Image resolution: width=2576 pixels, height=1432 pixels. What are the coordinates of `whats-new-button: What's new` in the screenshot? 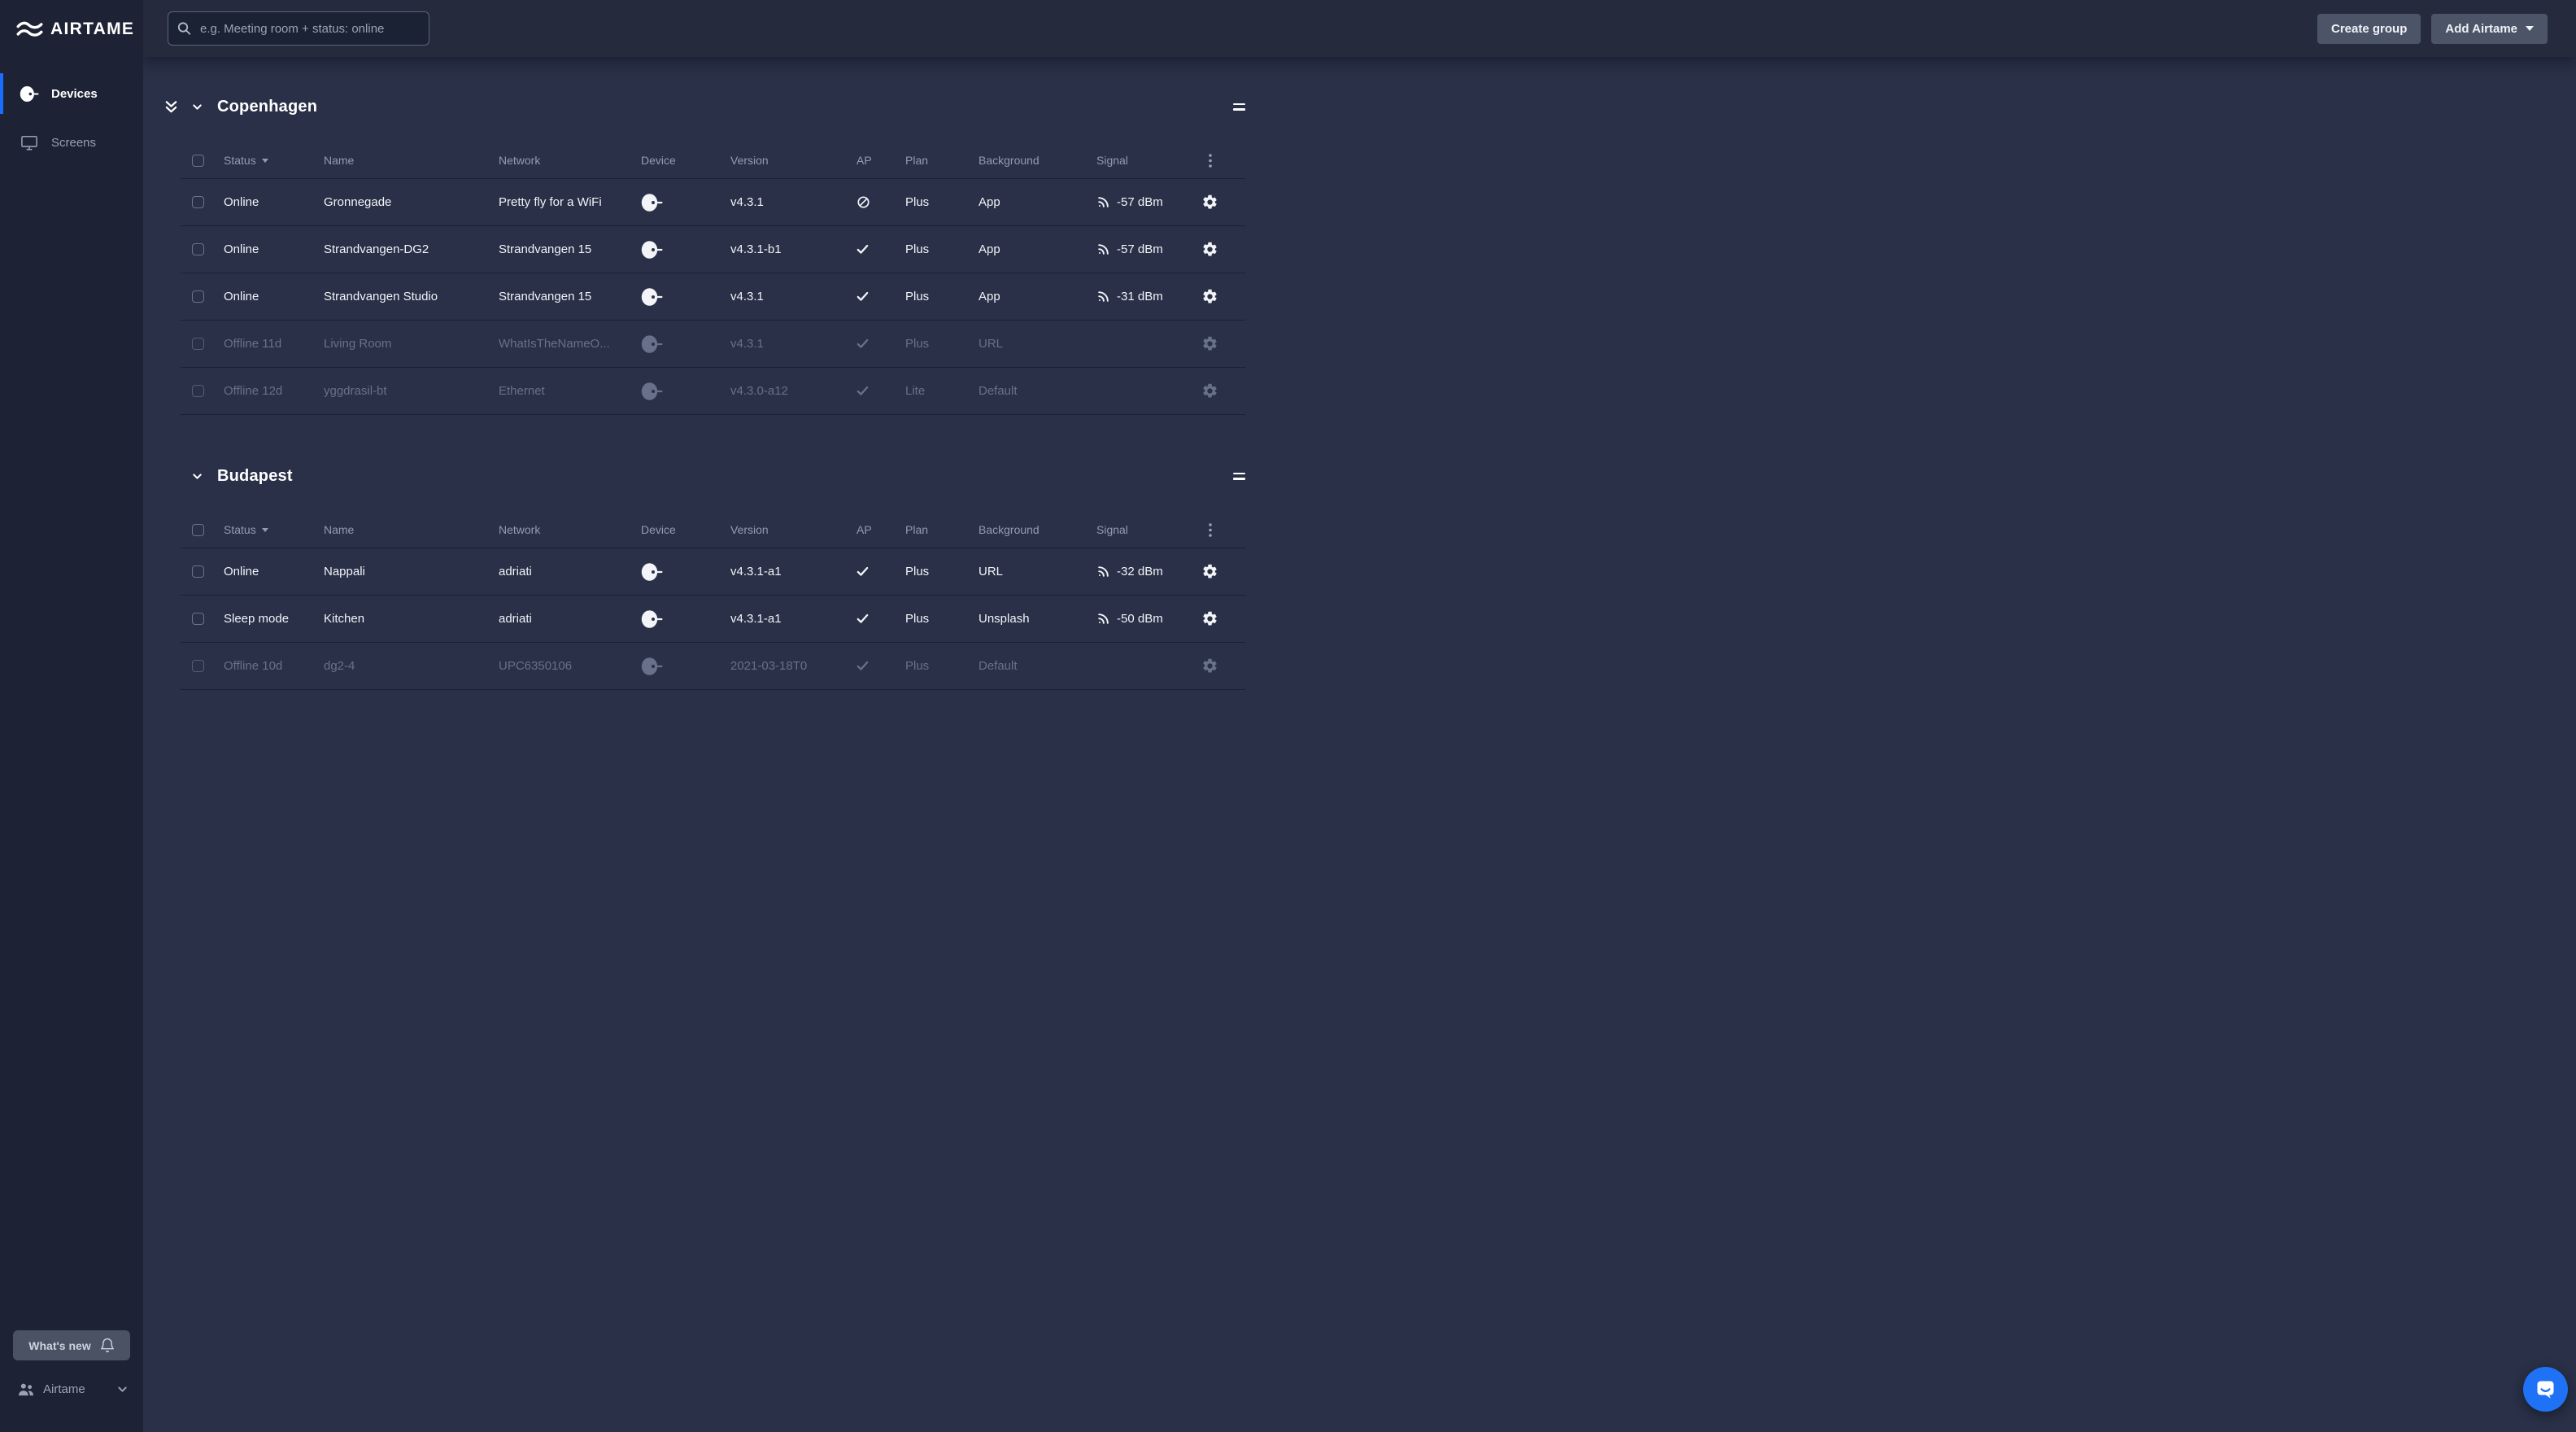 It's located at (71, 1345).